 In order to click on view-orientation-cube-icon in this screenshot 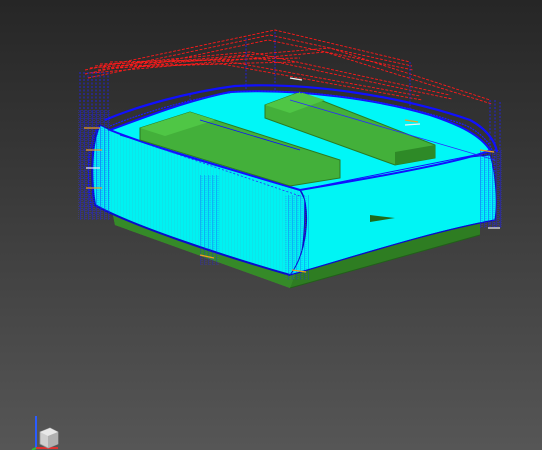, I will do `click(46, 430)`.